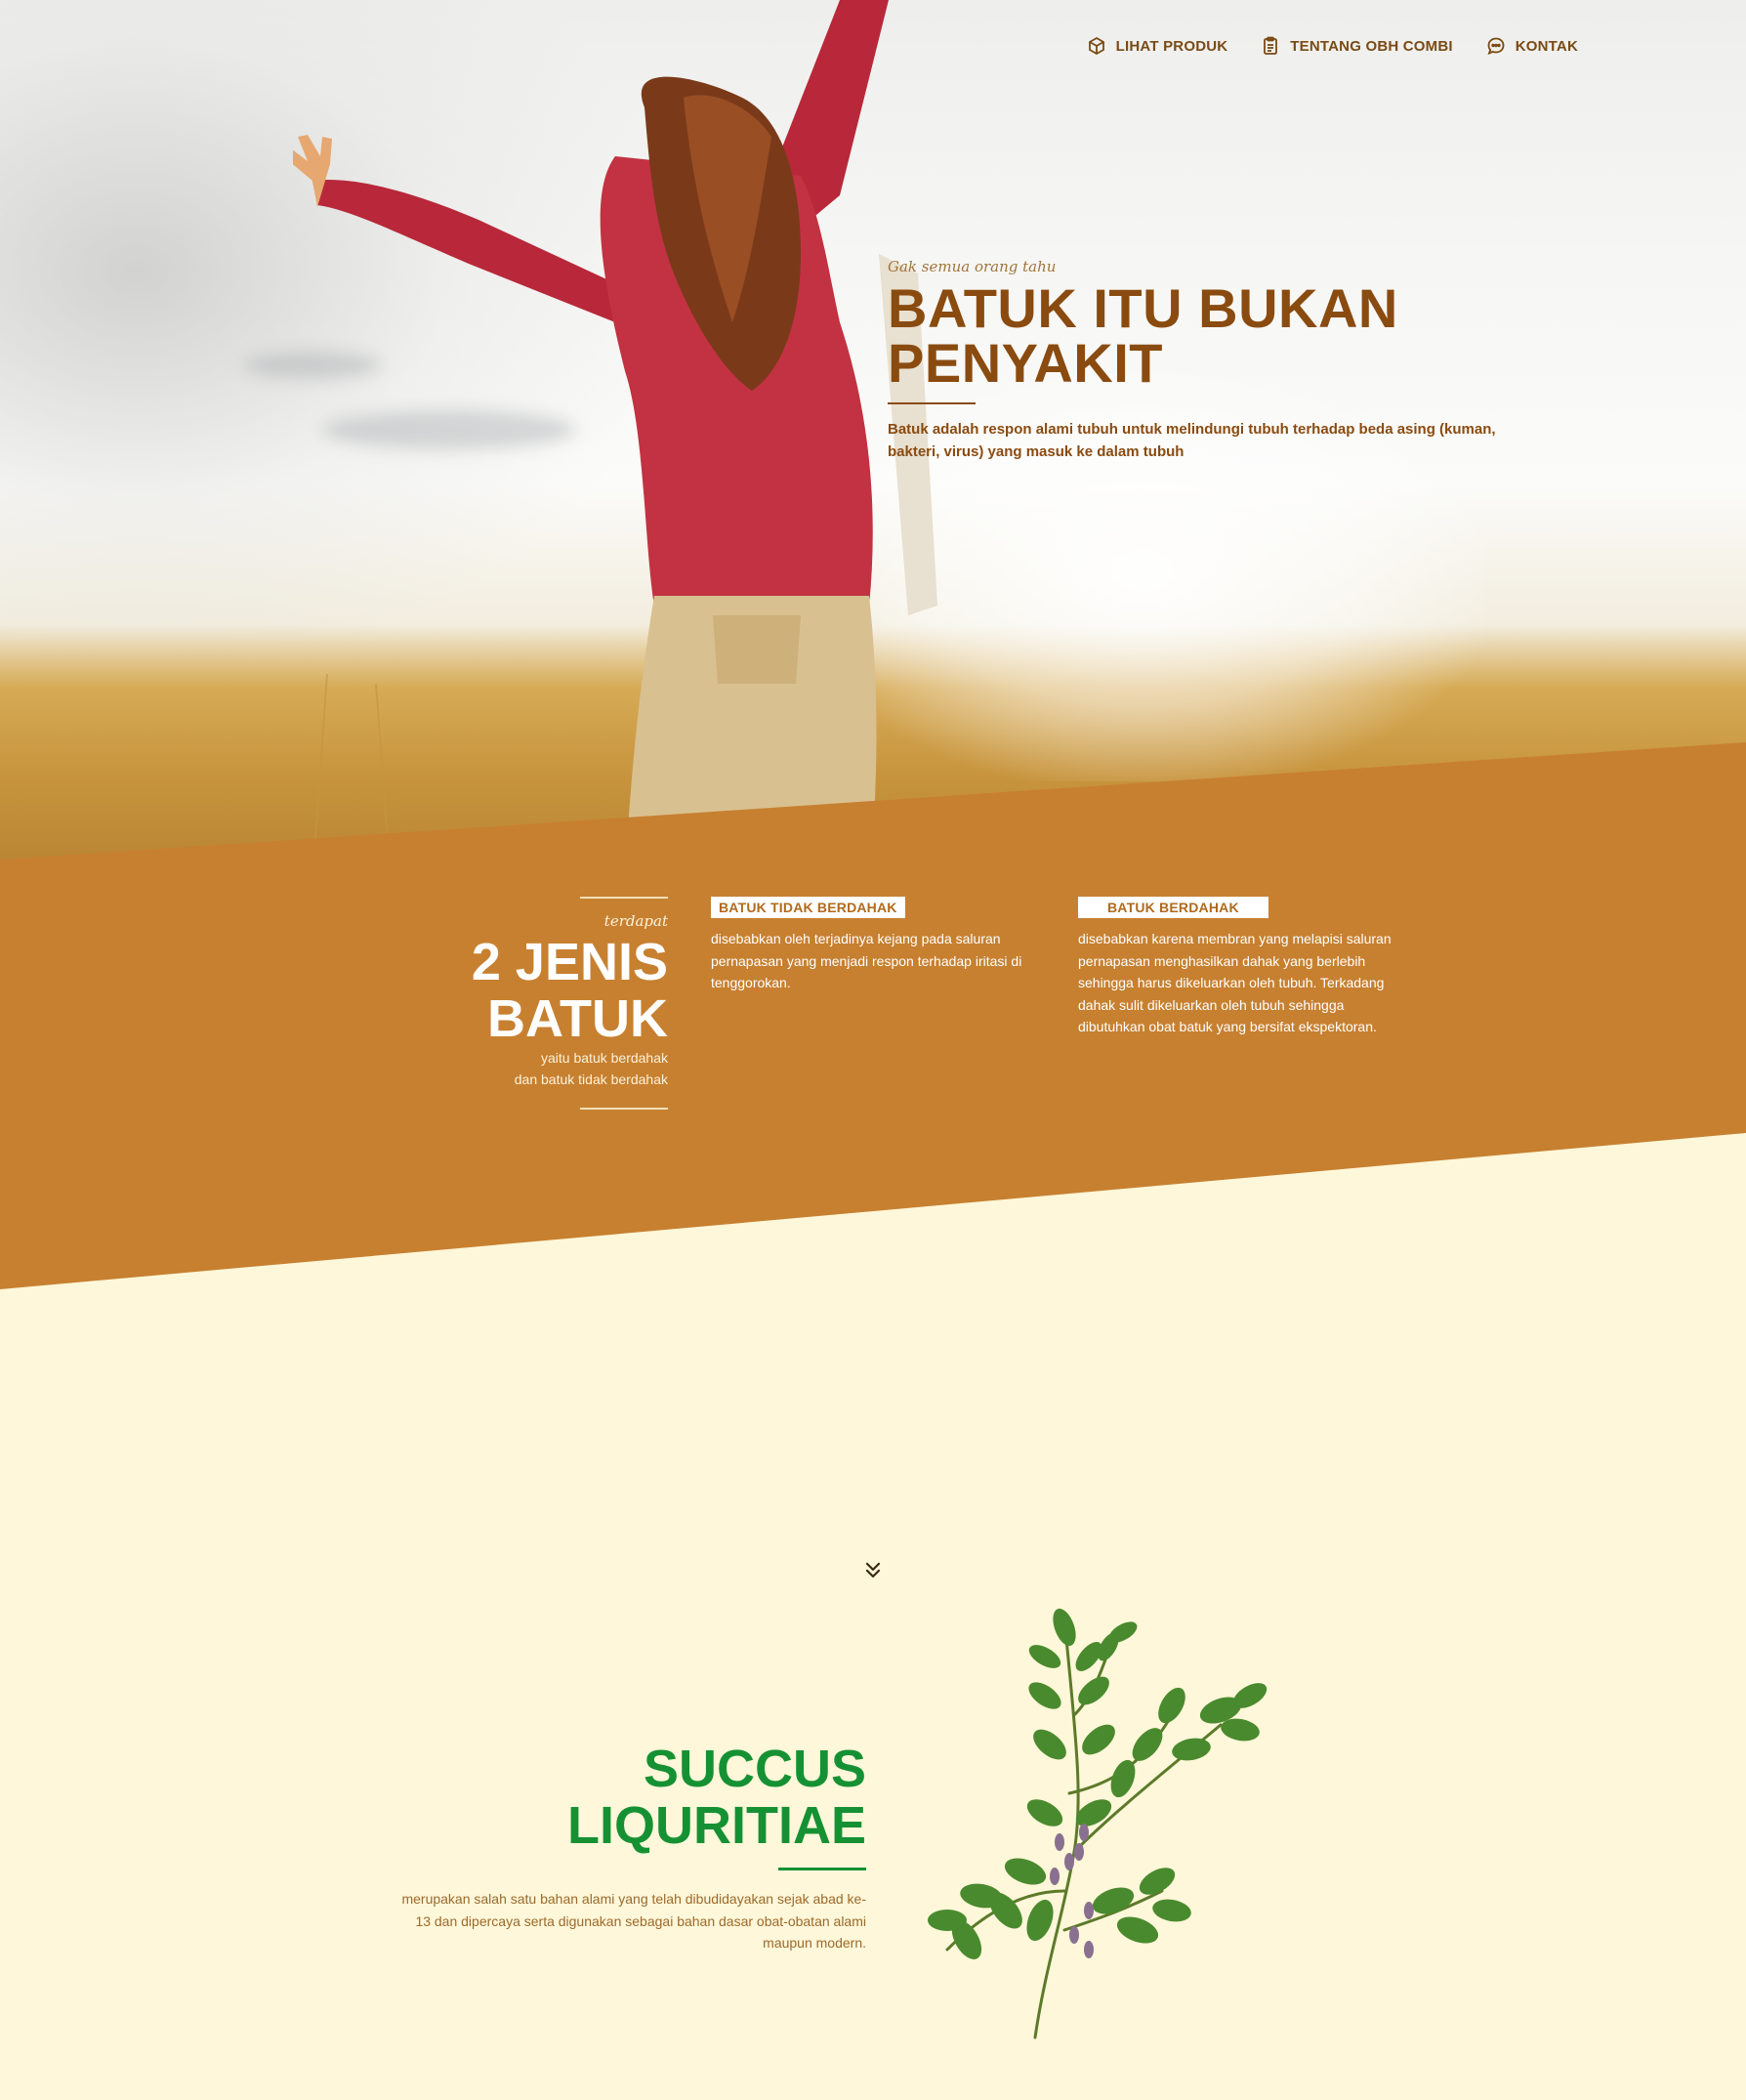 The width and height of the screenshot is (1746, 2100). What do you see at coordinates (1096, 46) in the screenshot?
I see `package-icon` at bounding box center [1096, 46].